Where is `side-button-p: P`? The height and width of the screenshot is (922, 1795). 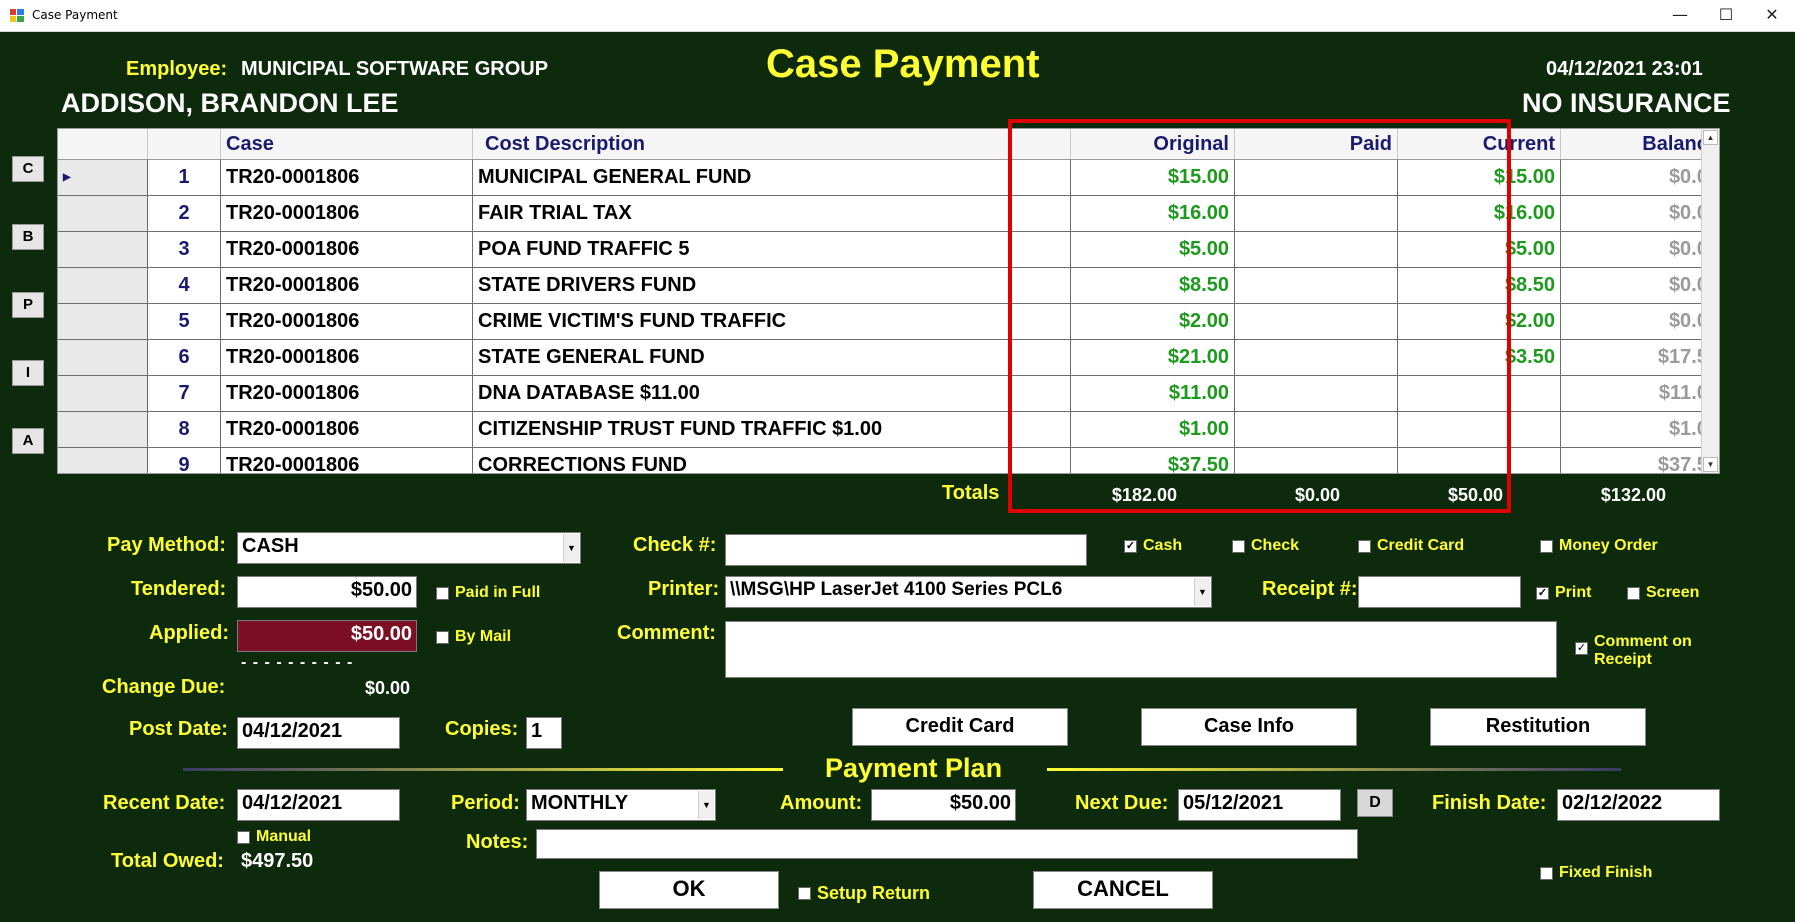
side-button-p: P is located at coordinates (28, 305).